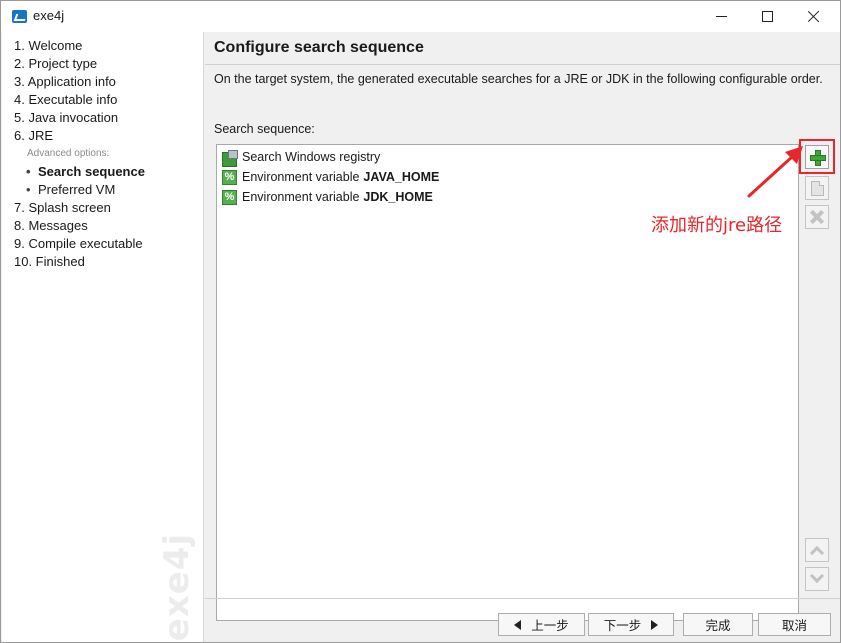 Image resolution: width=841 pixels, height=643 pixels. What do you see at coordinates (79, 262) in the screenshot?
I see `nav-item-finished: 10. Finished` at bounding box center [79, 262].